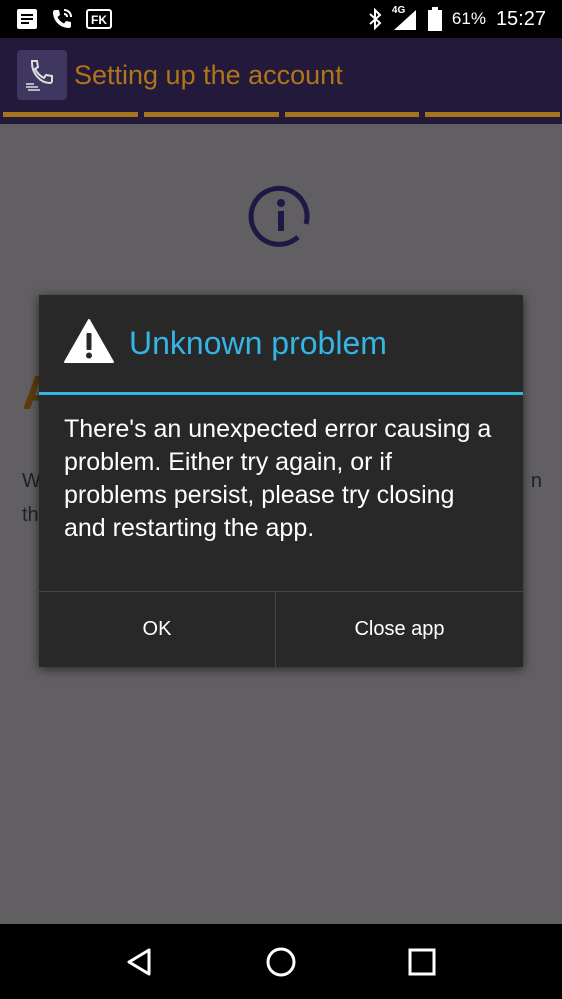  Describe the element at coordinates (399, 629) in the screenshot. I see `close-app-button: Close app` at that location.